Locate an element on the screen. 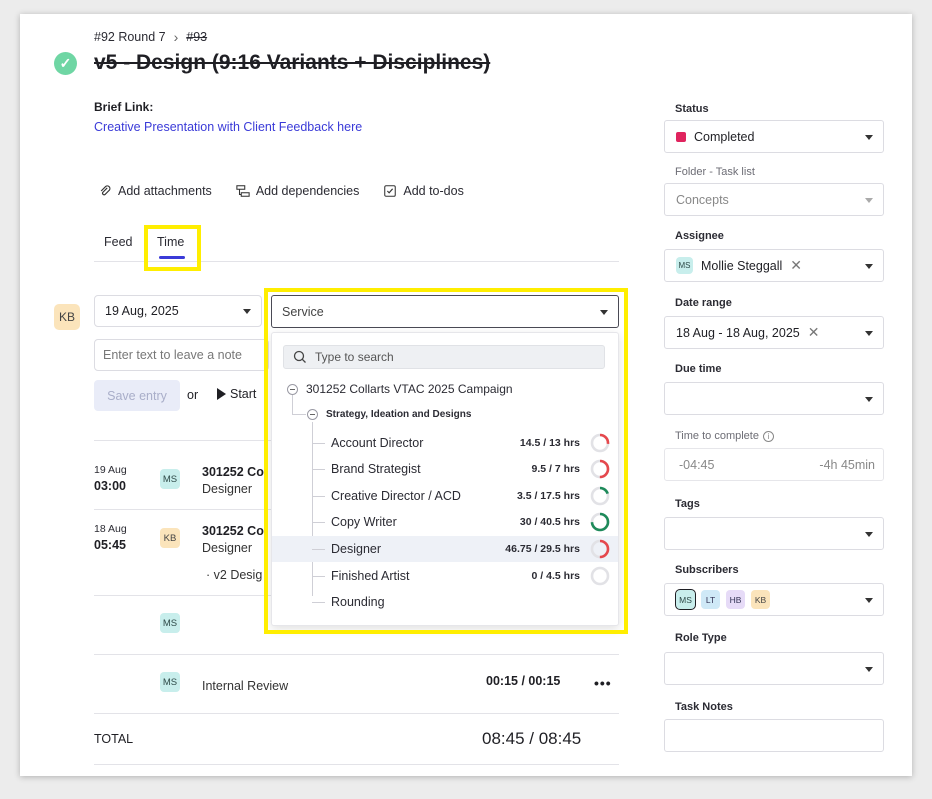 The width and height of the screenshot is (932, 799). info-icon: i is located at coordinates (768, 436).